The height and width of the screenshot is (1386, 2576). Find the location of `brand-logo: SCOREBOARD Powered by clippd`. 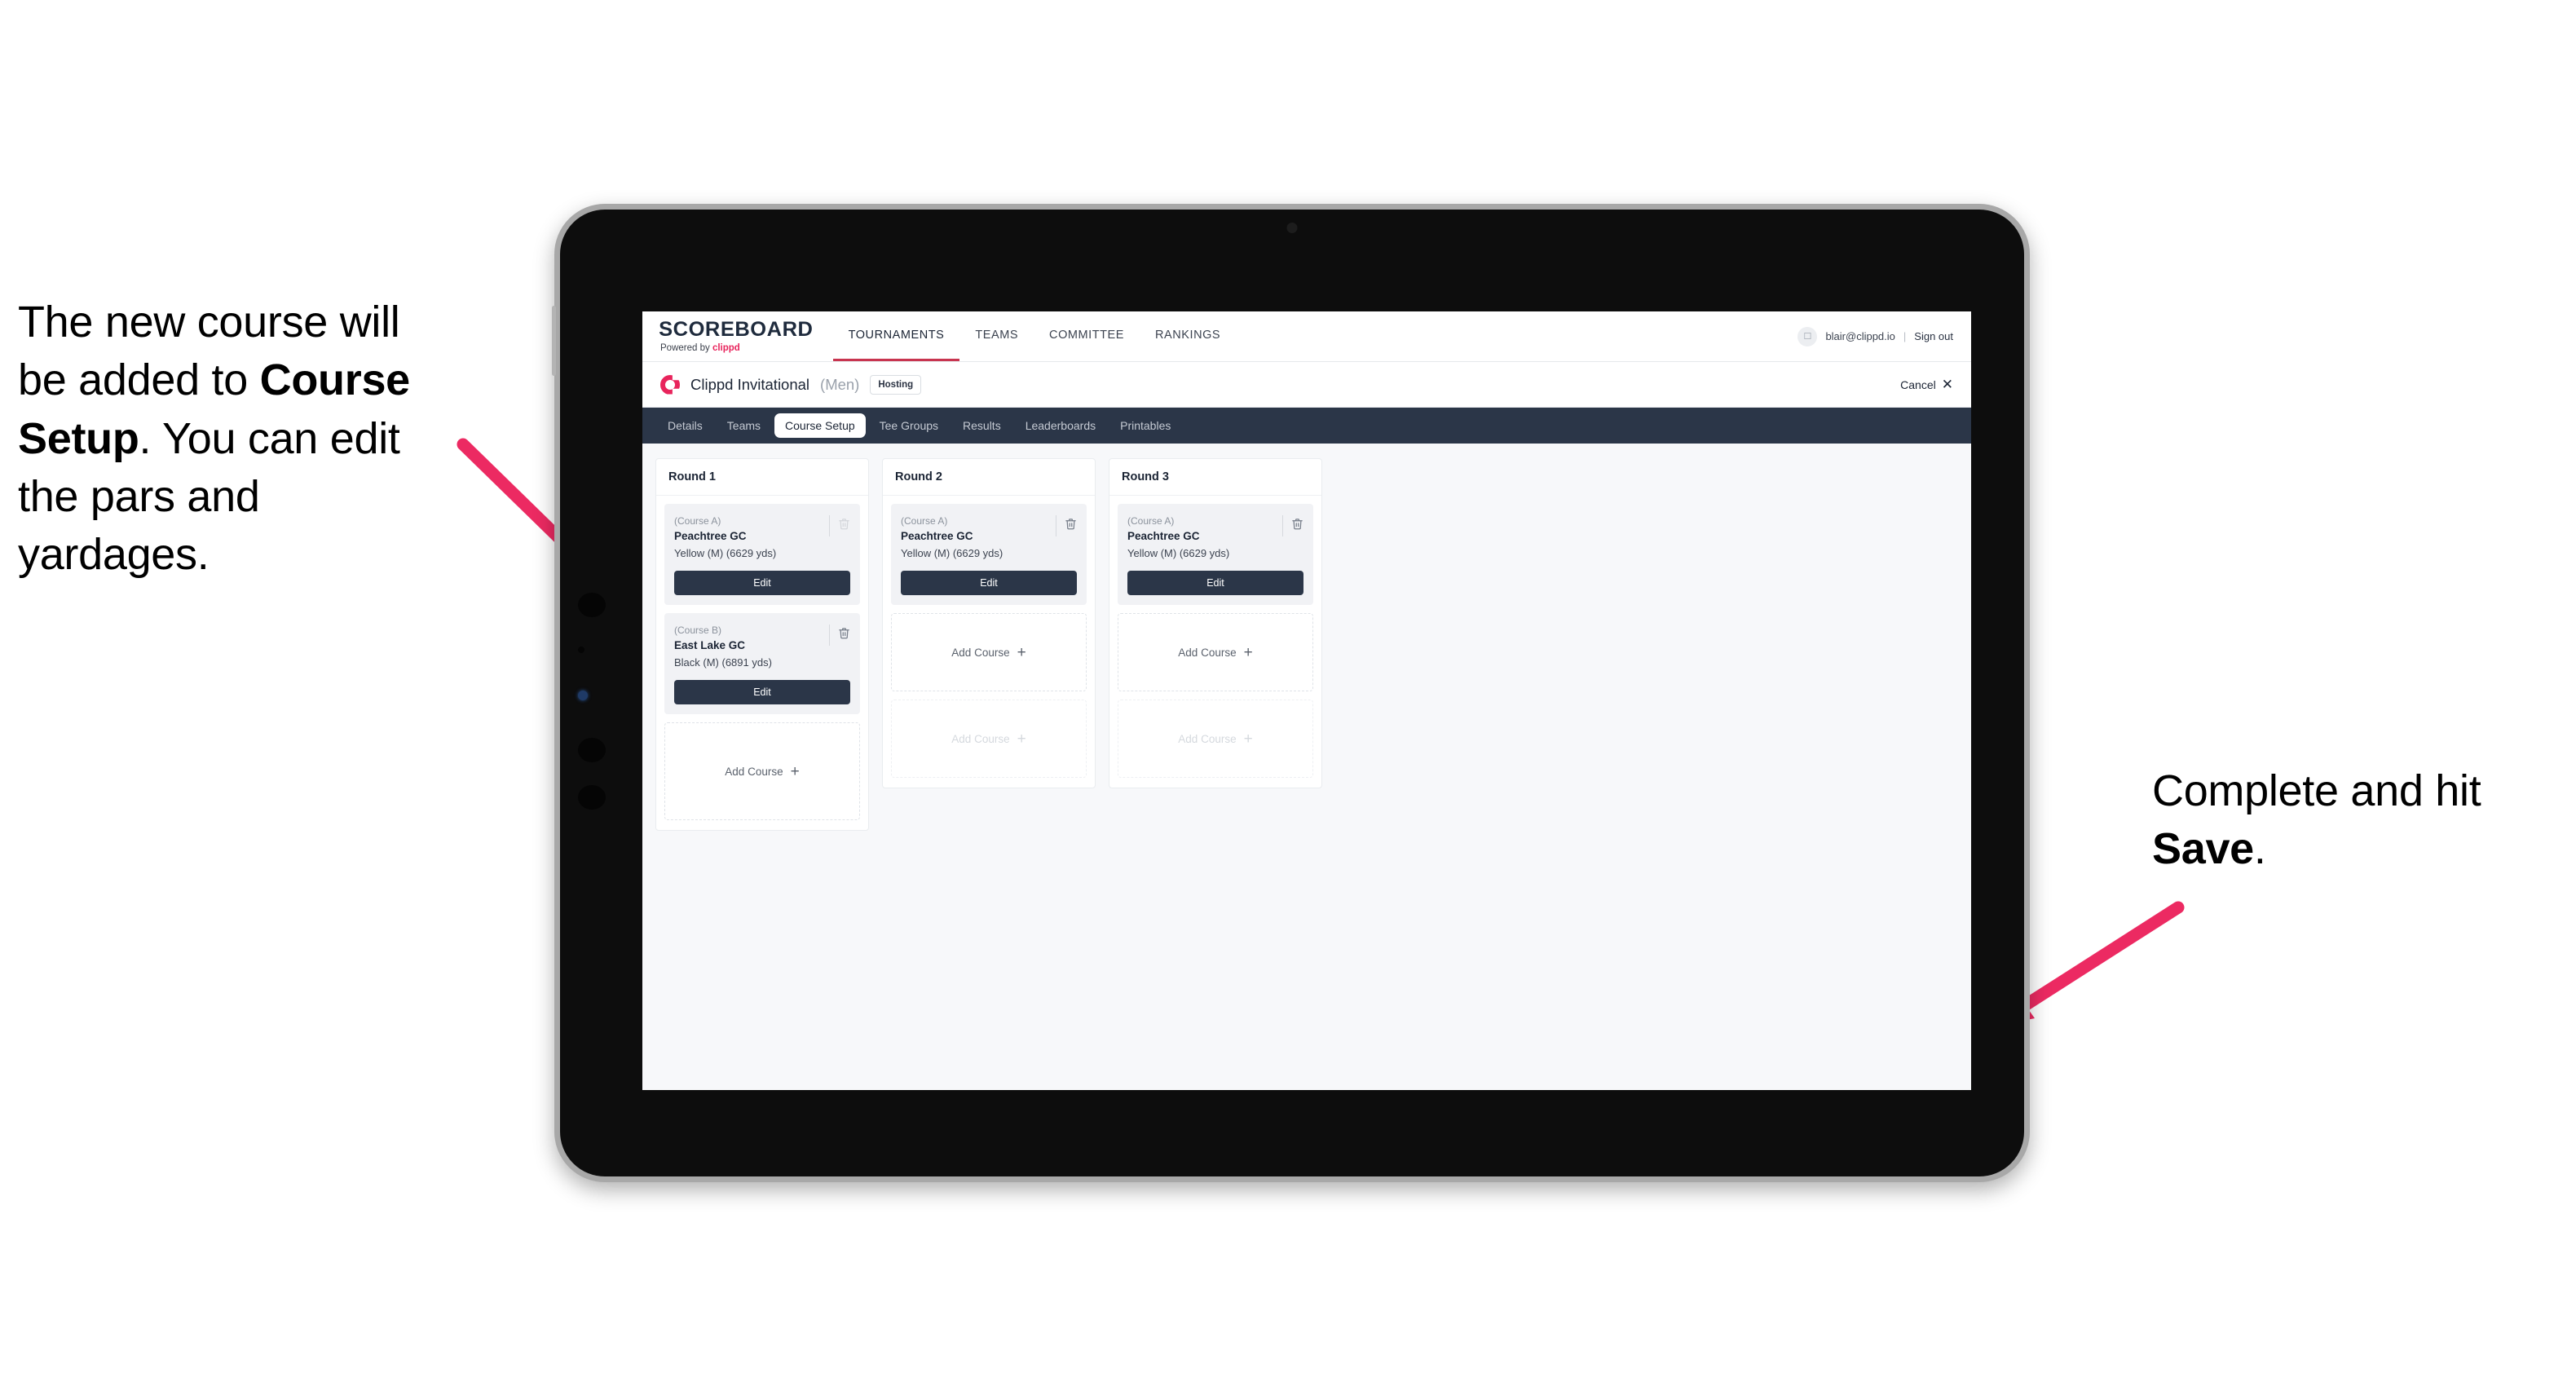

brand-logo: SCOREBOARD Powered by clippd is located at coordinates (737, 336).